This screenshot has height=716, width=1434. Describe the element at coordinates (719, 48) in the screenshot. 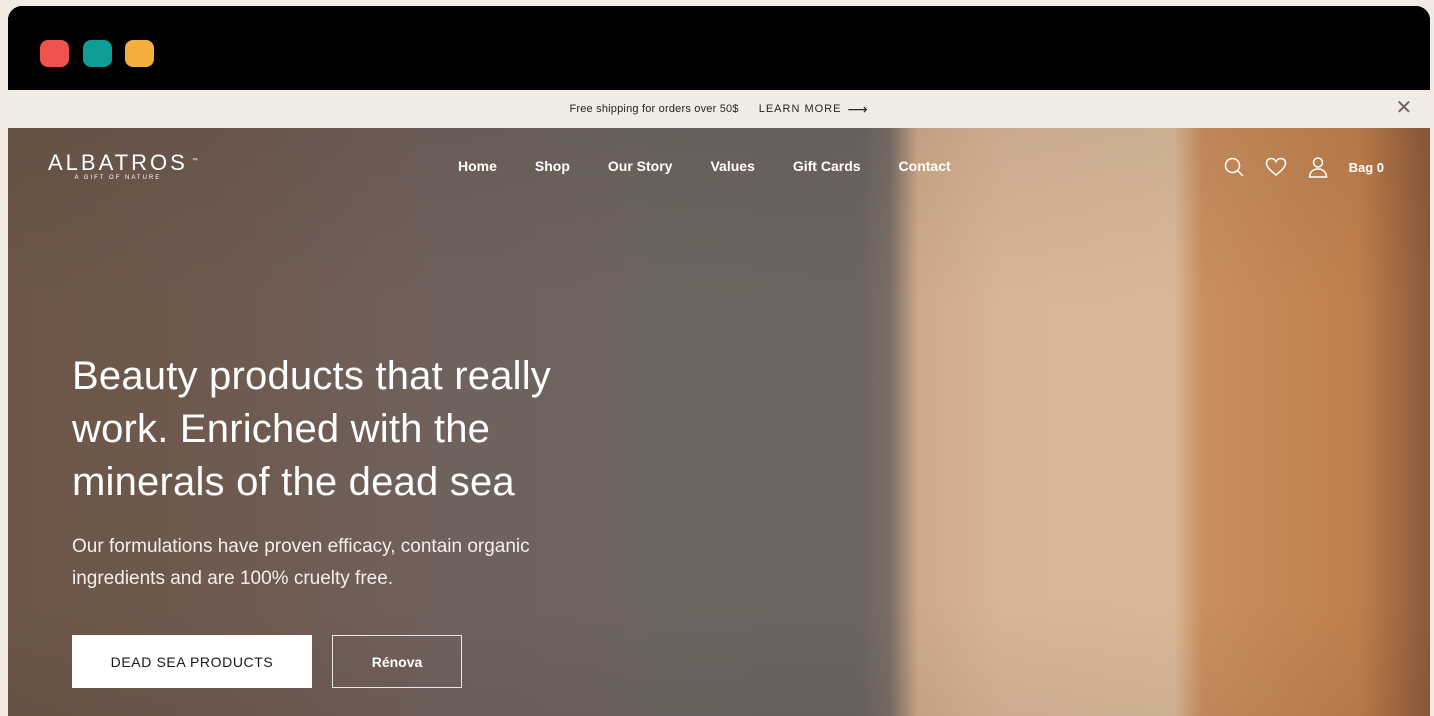

I see `window-titlebar` at that location.